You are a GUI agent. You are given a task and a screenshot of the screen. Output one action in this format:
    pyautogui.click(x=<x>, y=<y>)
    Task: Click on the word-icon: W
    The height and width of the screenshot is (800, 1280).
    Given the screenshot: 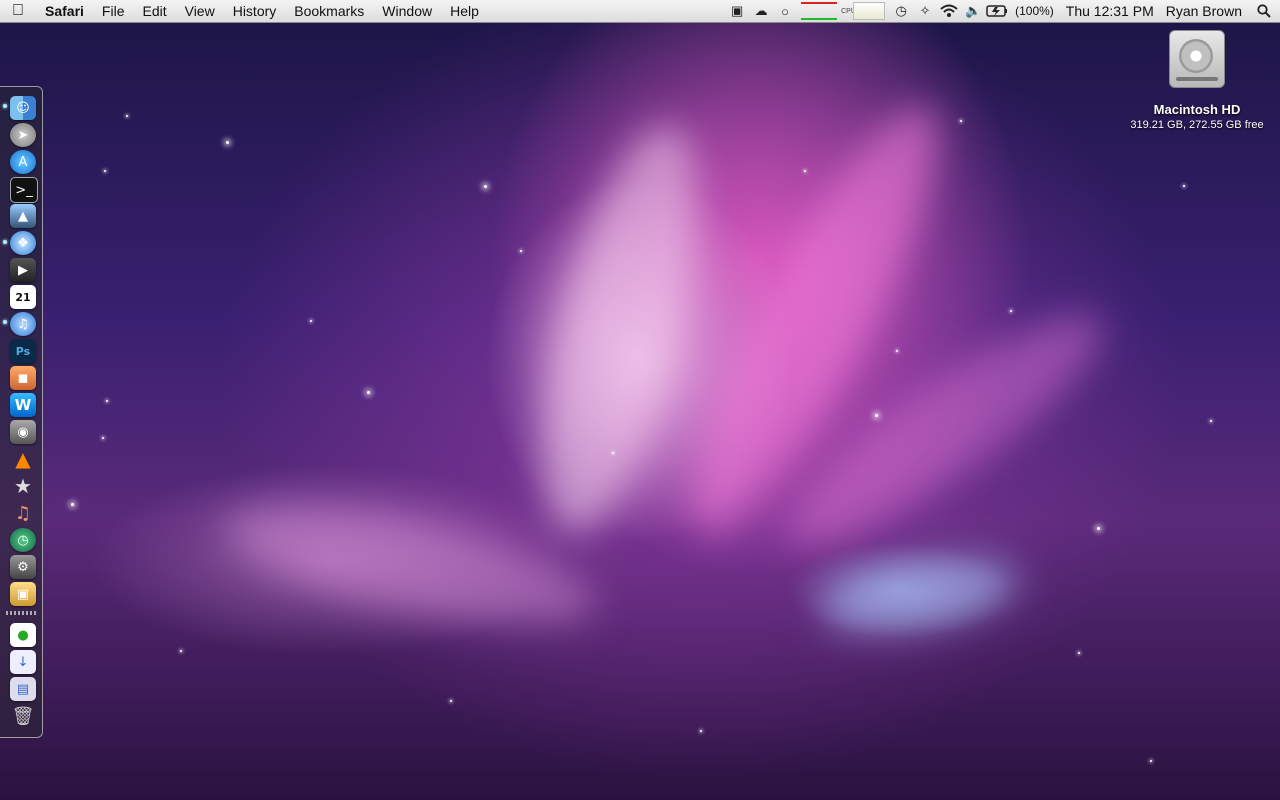 What is the action you would take?
    pyautogui.click(x=23, y=405)
    